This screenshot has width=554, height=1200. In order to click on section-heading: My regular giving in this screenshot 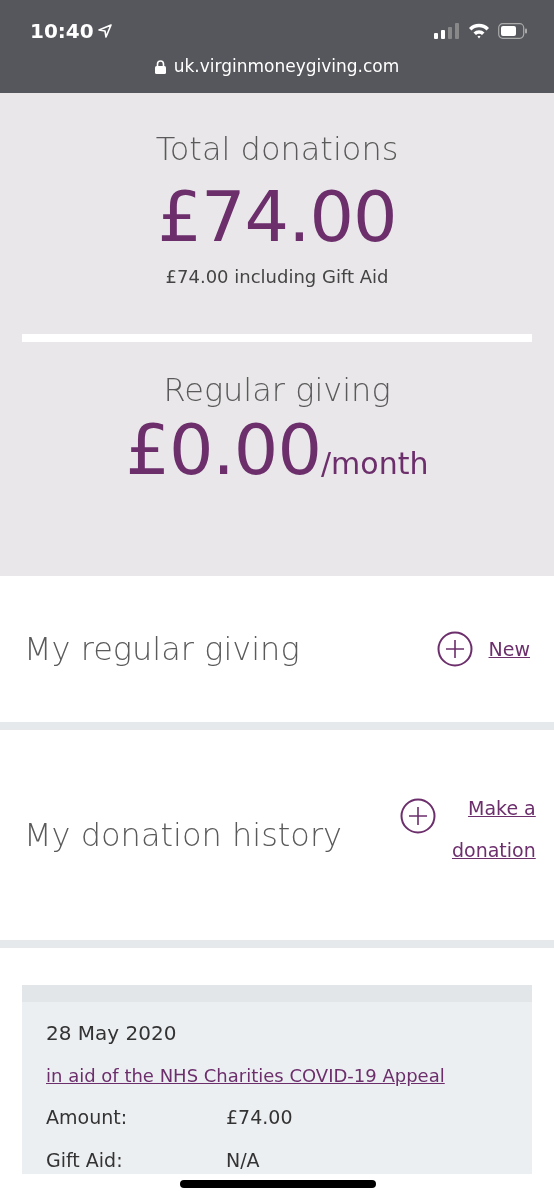, I will do `click(162, 649)`.